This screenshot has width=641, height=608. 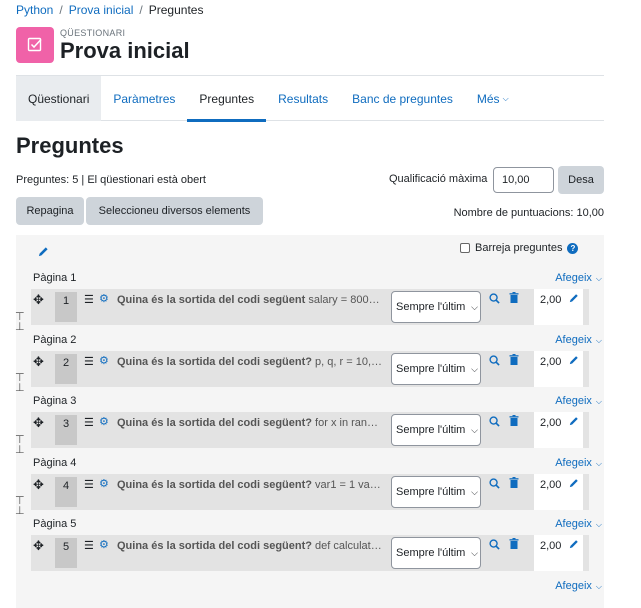 I want to click on max-grade-input, so click(x=523, y=180).